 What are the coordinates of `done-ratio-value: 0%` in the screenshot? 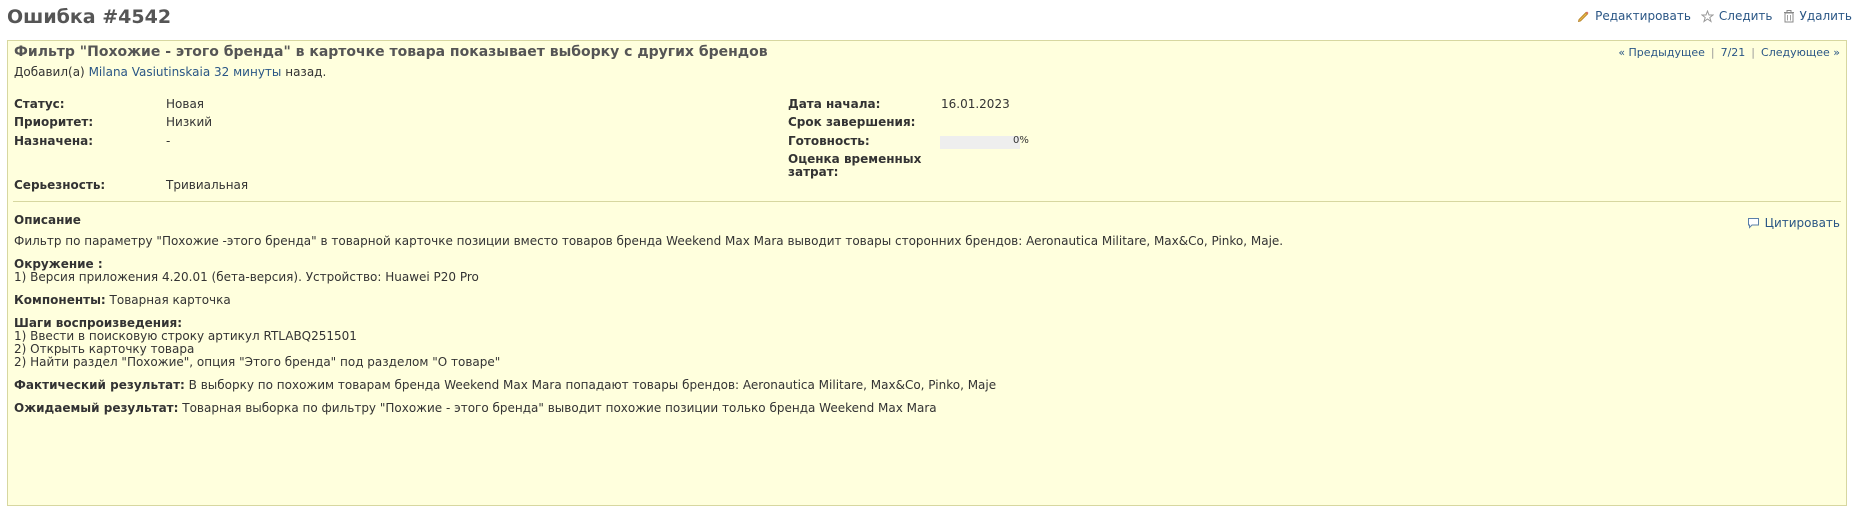 It's located at (1021, 140).